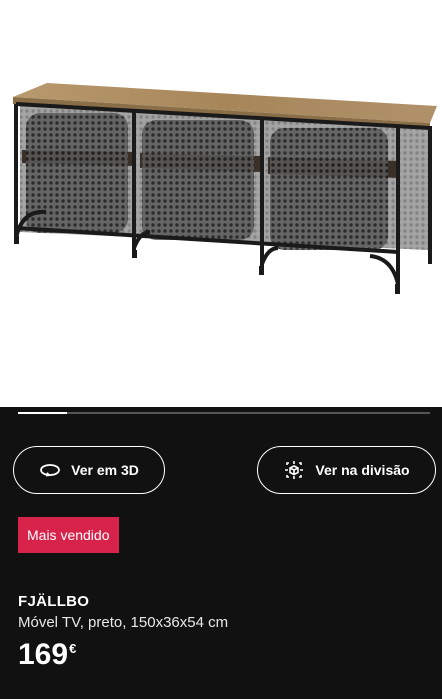 This screenshot has width=442, height=699. Describe the element at coordinates (43, 654) in the screenshot. I see `price-value: 169` at that location.